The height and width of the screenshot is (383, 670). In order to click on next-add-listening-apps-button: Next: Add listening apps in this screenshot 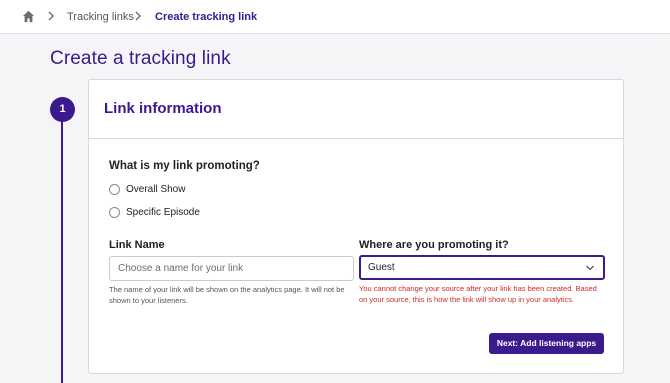, I will do `click(546, 343)`.